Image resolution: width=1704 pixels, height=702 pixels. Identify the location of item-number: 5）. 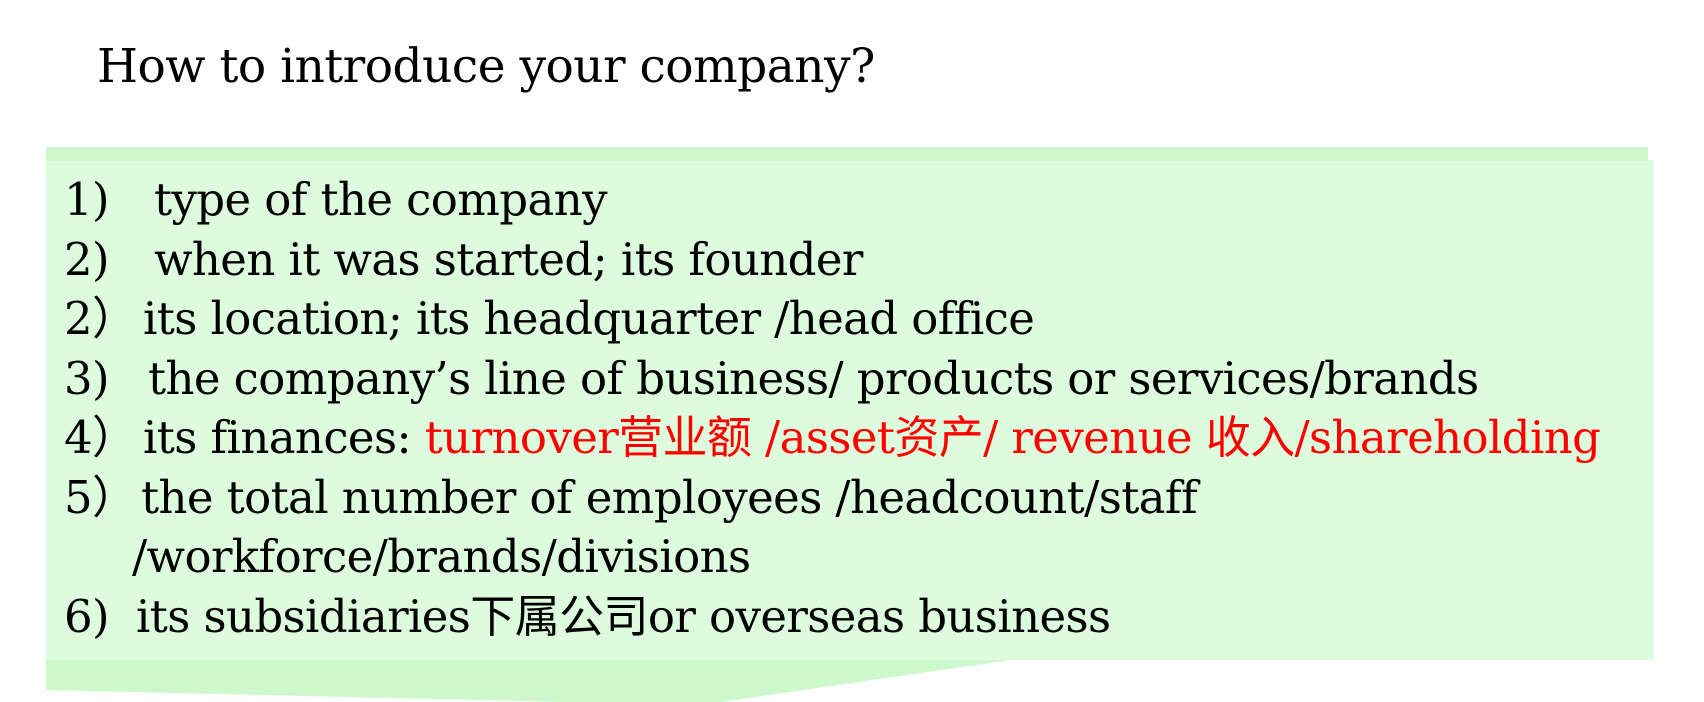
(100, 497).